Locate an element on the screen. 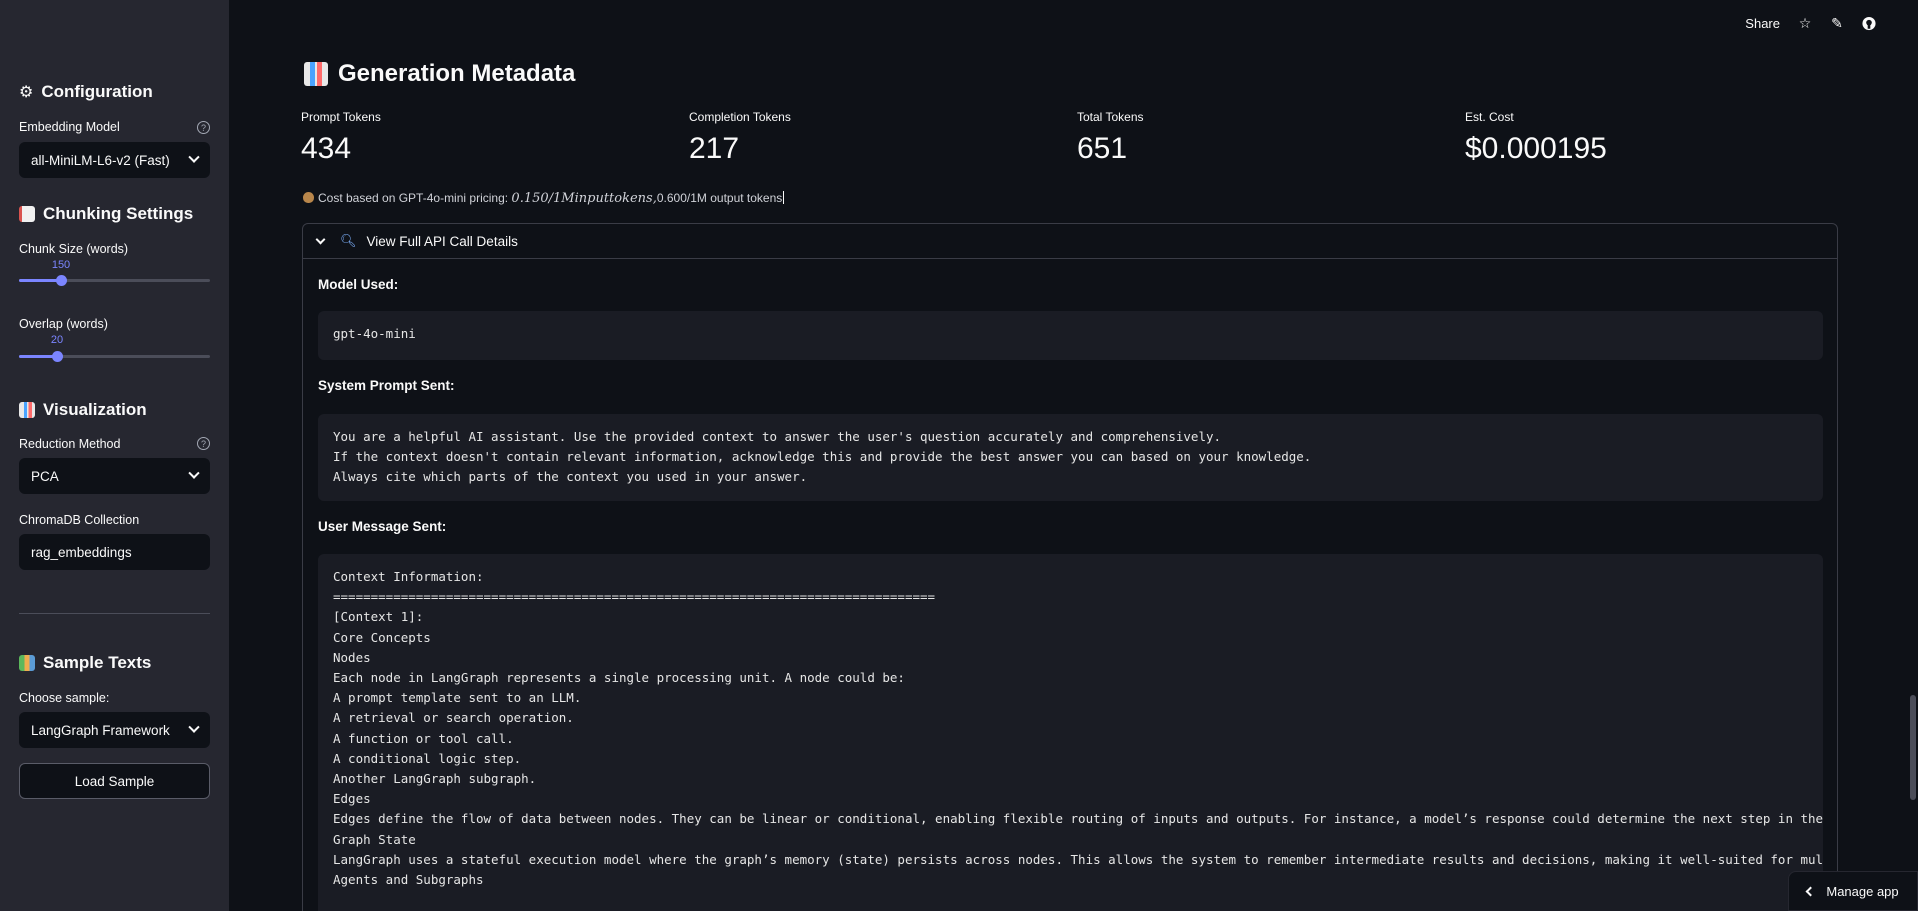 The image size is (1918, 911). metric-value: $0.000195 is located at coordinates (1536, 148).